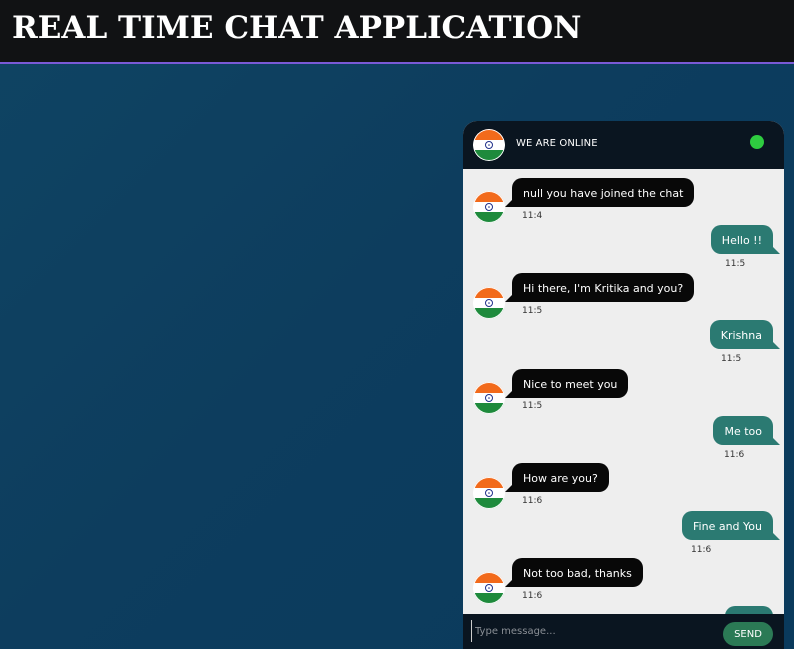 This screenshot has width=794, height=649. Describe the element at coordinates (731, 525) in the screenshot. I see `message-outgoing: Fine and You` at that location.